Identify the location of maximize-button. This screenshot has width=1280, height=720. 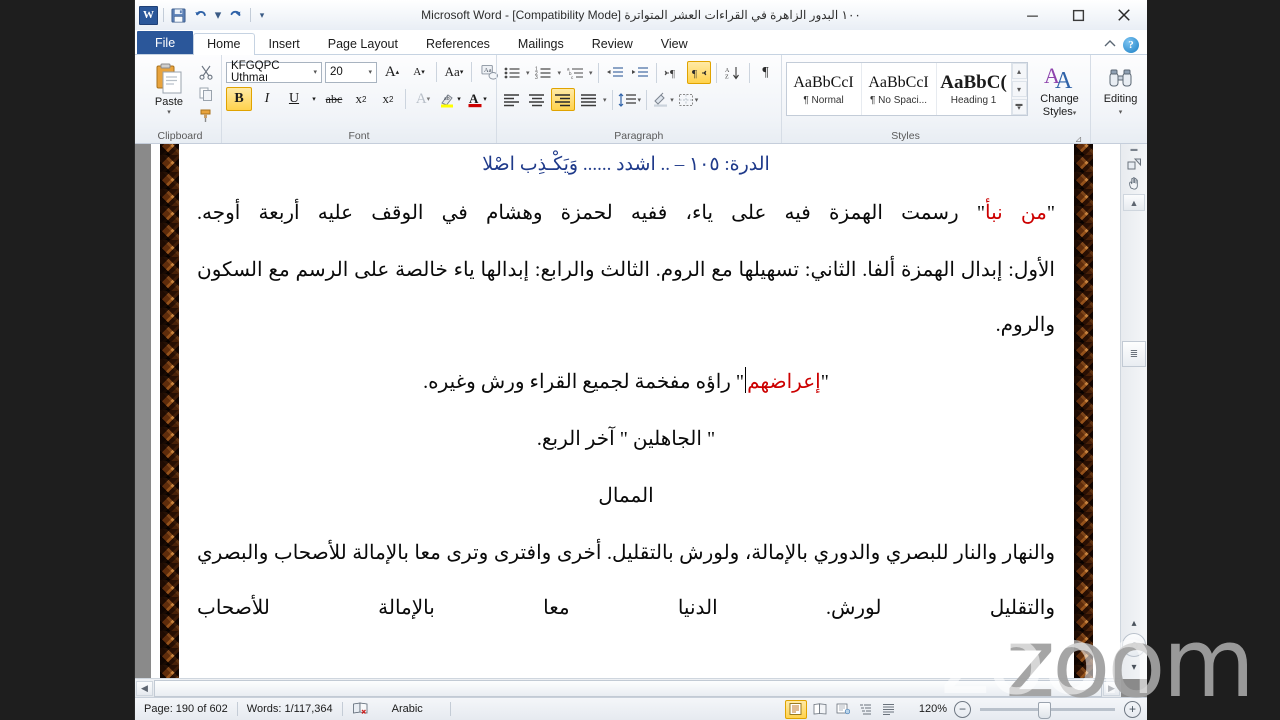
(1078, 15).